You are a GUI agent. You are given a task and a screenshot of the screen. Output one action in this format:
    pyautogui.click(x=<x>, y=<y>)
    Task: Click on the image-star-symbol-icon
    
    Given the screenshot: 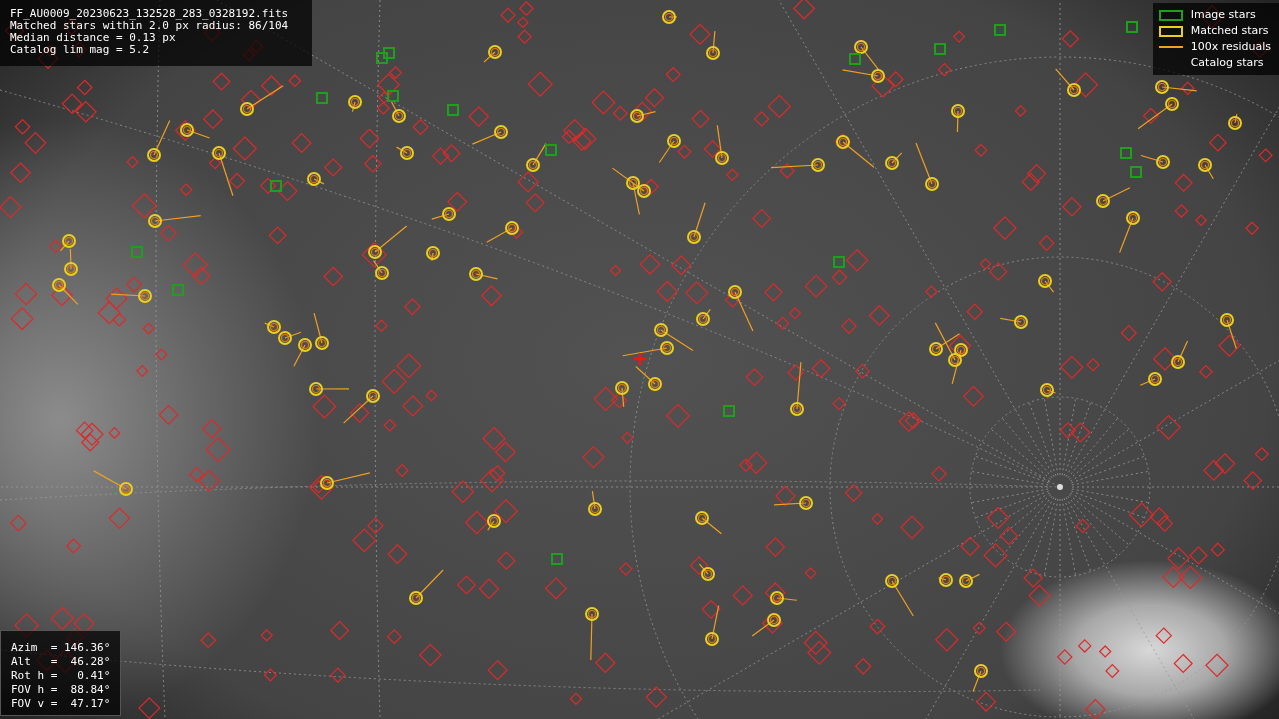 What is the action you would take?
    pyautogui.click(x=1170, y=15)
    